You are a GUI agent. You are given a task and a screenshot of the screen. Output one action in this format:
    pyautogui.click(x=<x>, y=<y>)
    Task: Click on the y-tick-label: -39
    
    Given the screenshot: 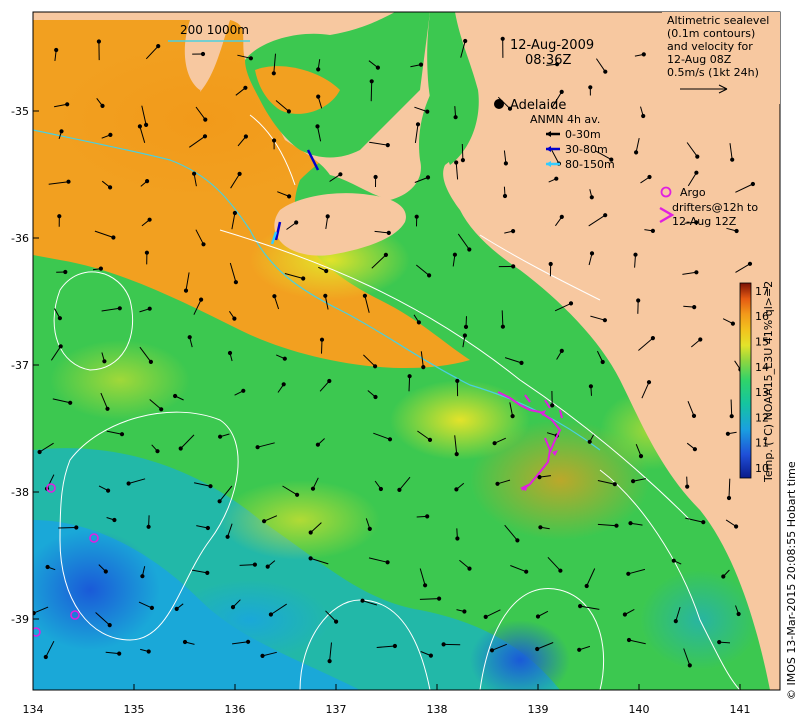 What is the action you would take?
    pyautogui.click(x=20, y=619)
    